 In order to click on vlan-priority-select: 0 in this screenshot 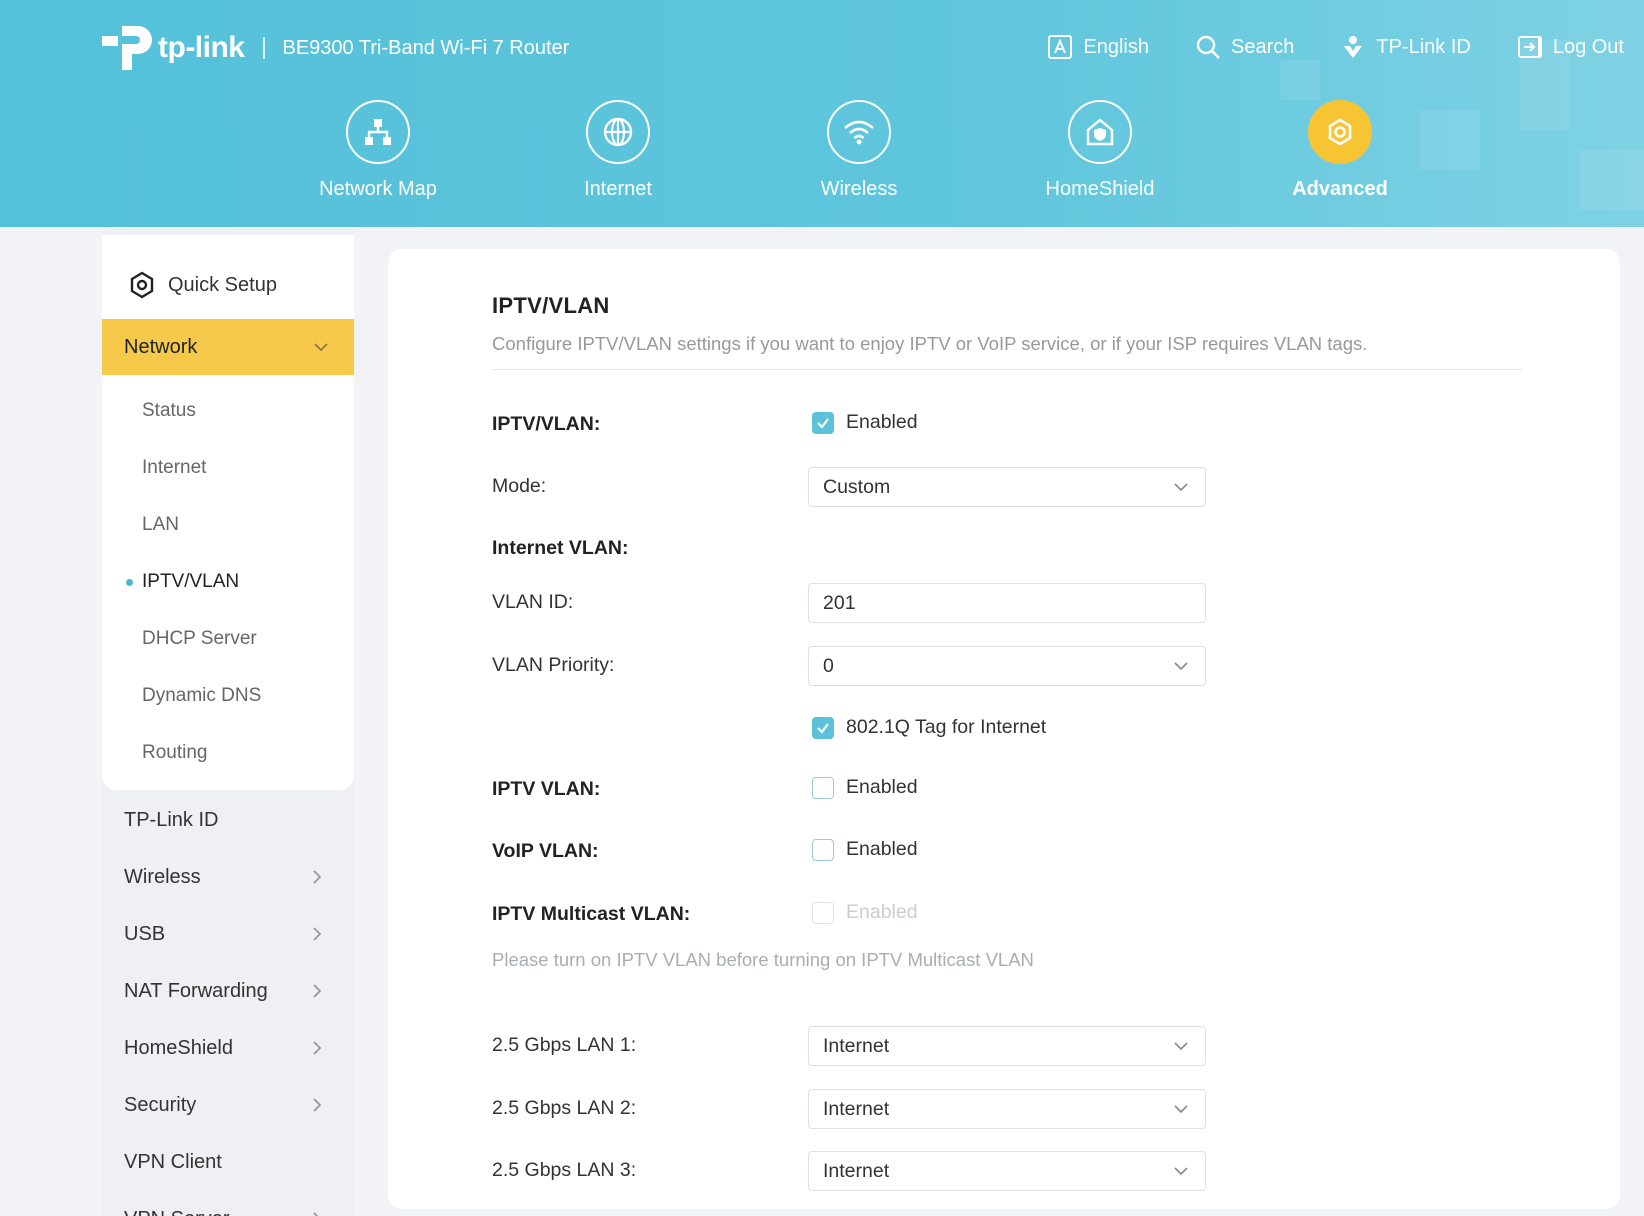, I will do `click(1007, 666)`.